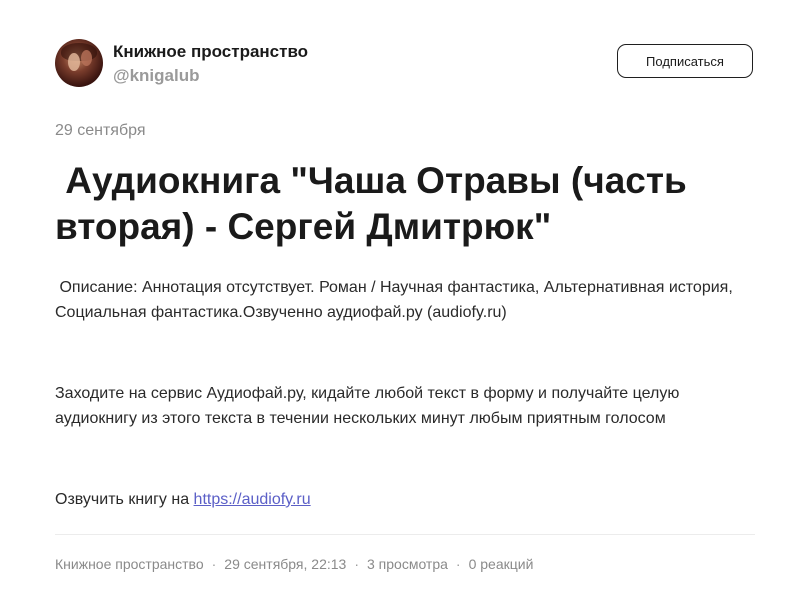 The width and height of the screenshot is (811, 595). What do you see at coordinates (210, 52) in the screenshot?
I see `channel-name: Книжное пространство` at bounding box center [210, 52].